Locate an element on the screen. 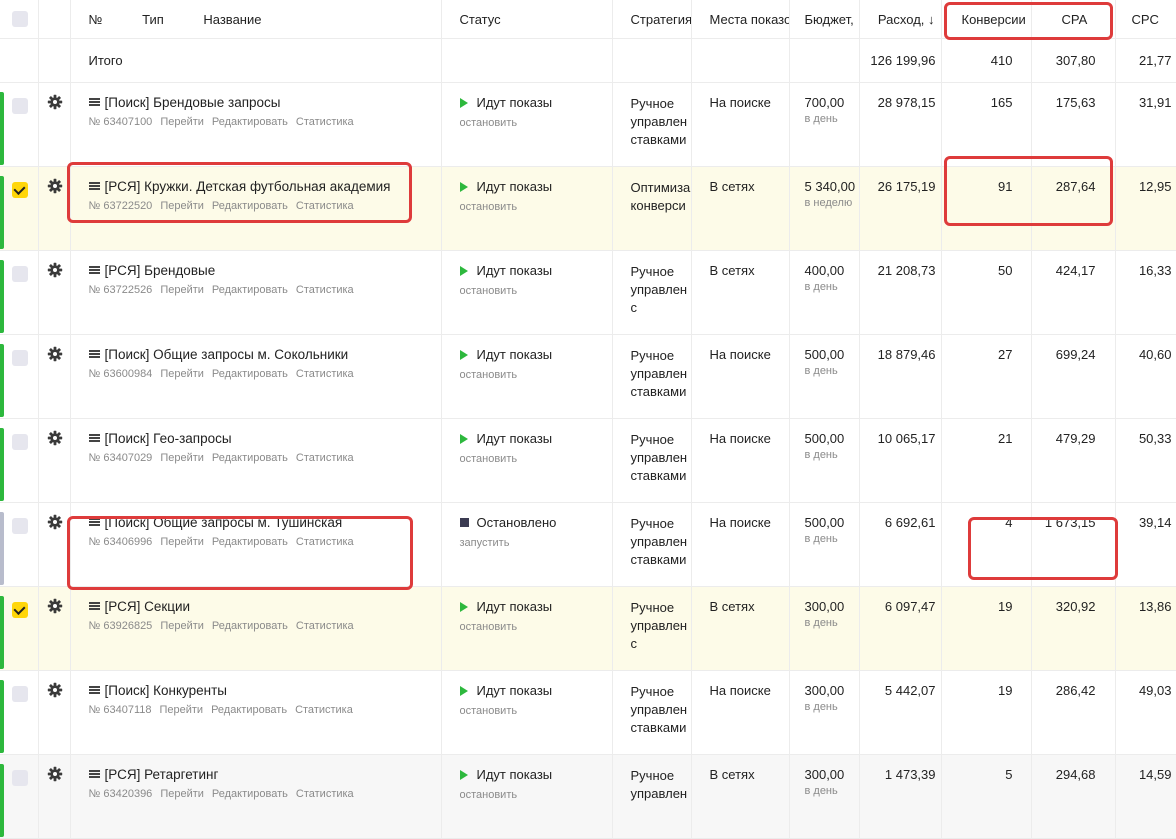 This screenshot has height=839, width=1176. campaign-title: [Поиск] Общие запросы м. Сокольники is located at coordinates (227, 354).